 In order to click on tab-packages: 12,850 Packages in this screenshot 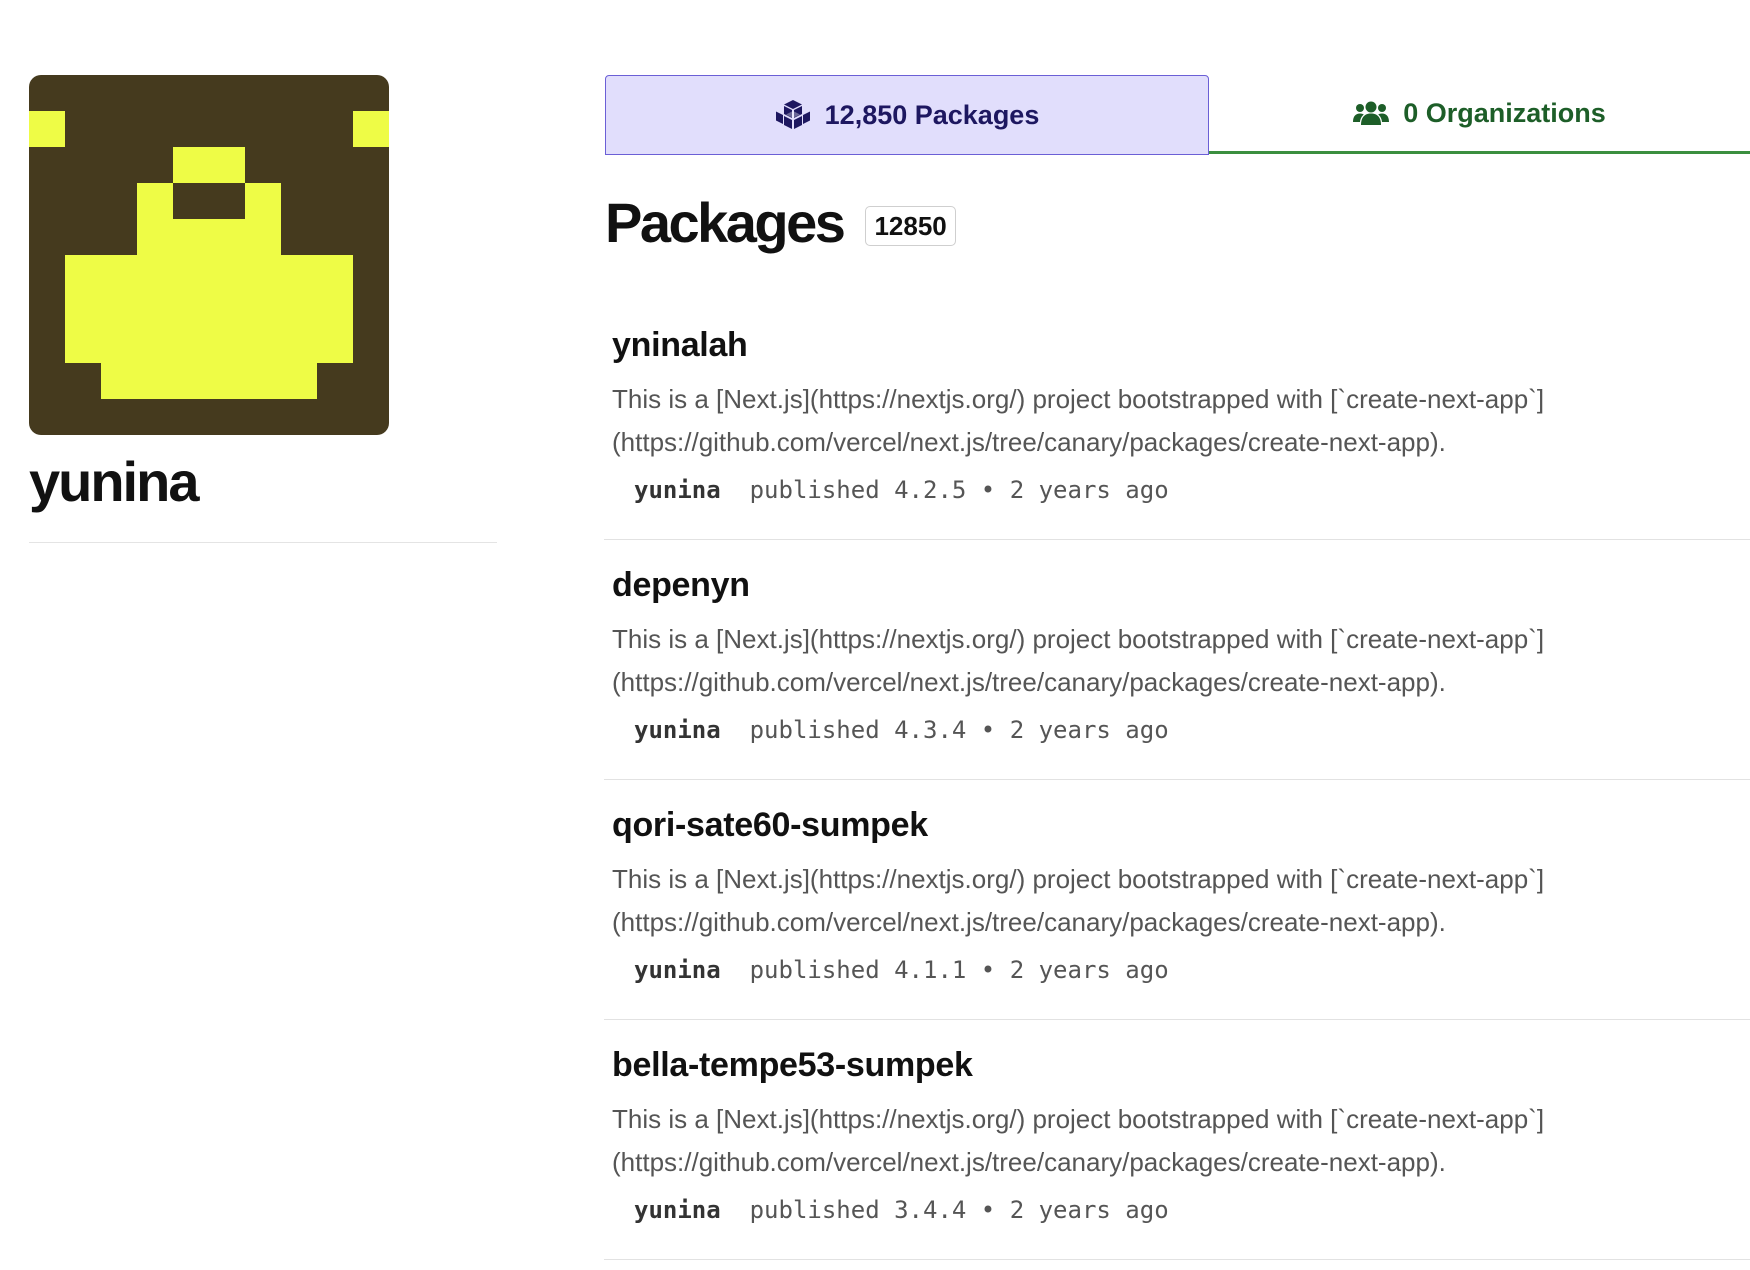, I will do `click(907, 115)`.